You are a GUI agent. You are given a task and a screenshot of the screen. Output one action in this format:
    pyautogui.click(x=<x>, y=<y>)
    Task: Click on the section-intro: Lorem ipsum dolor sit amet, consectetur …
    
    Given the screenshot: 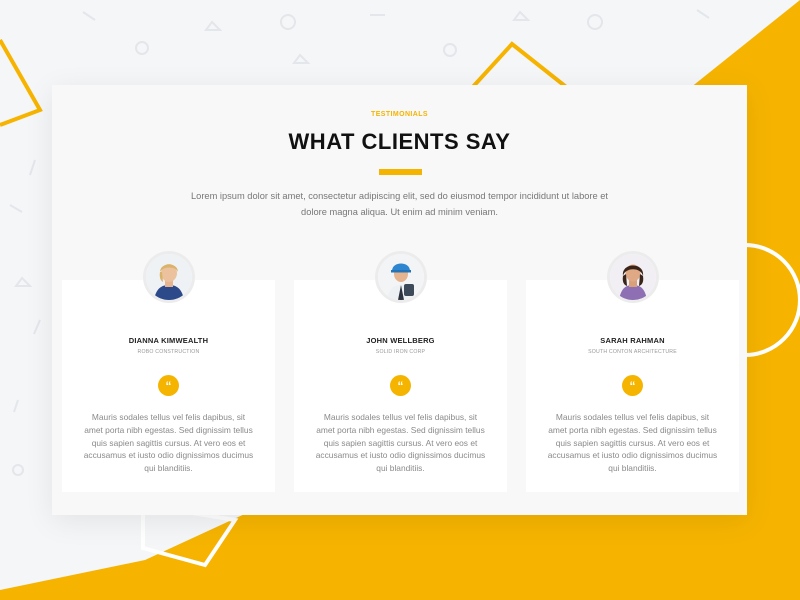 What is the action you would take?
    pyautogui.click(x=399, y=204)
    